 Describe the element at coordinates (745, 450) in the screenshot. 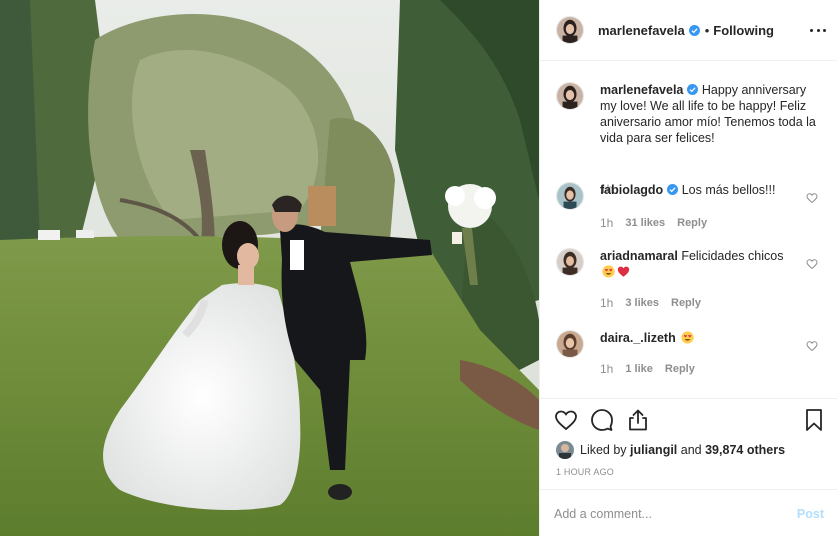

I see `liked-by-others: 39,874 others` at that location.